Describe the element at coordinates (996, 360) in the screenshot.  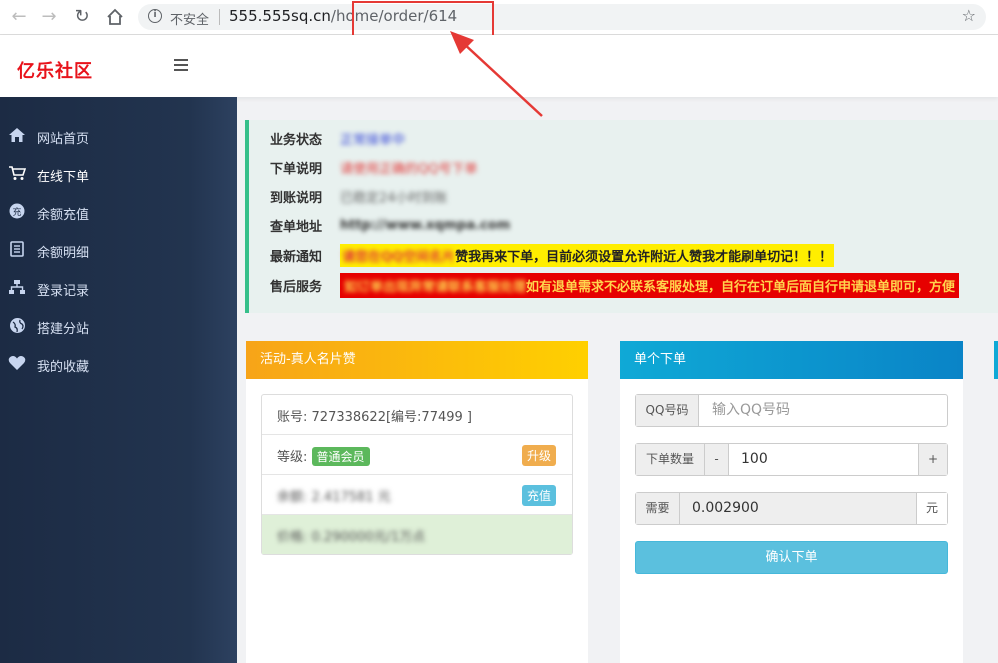
I see `next-card-edge` at that location.